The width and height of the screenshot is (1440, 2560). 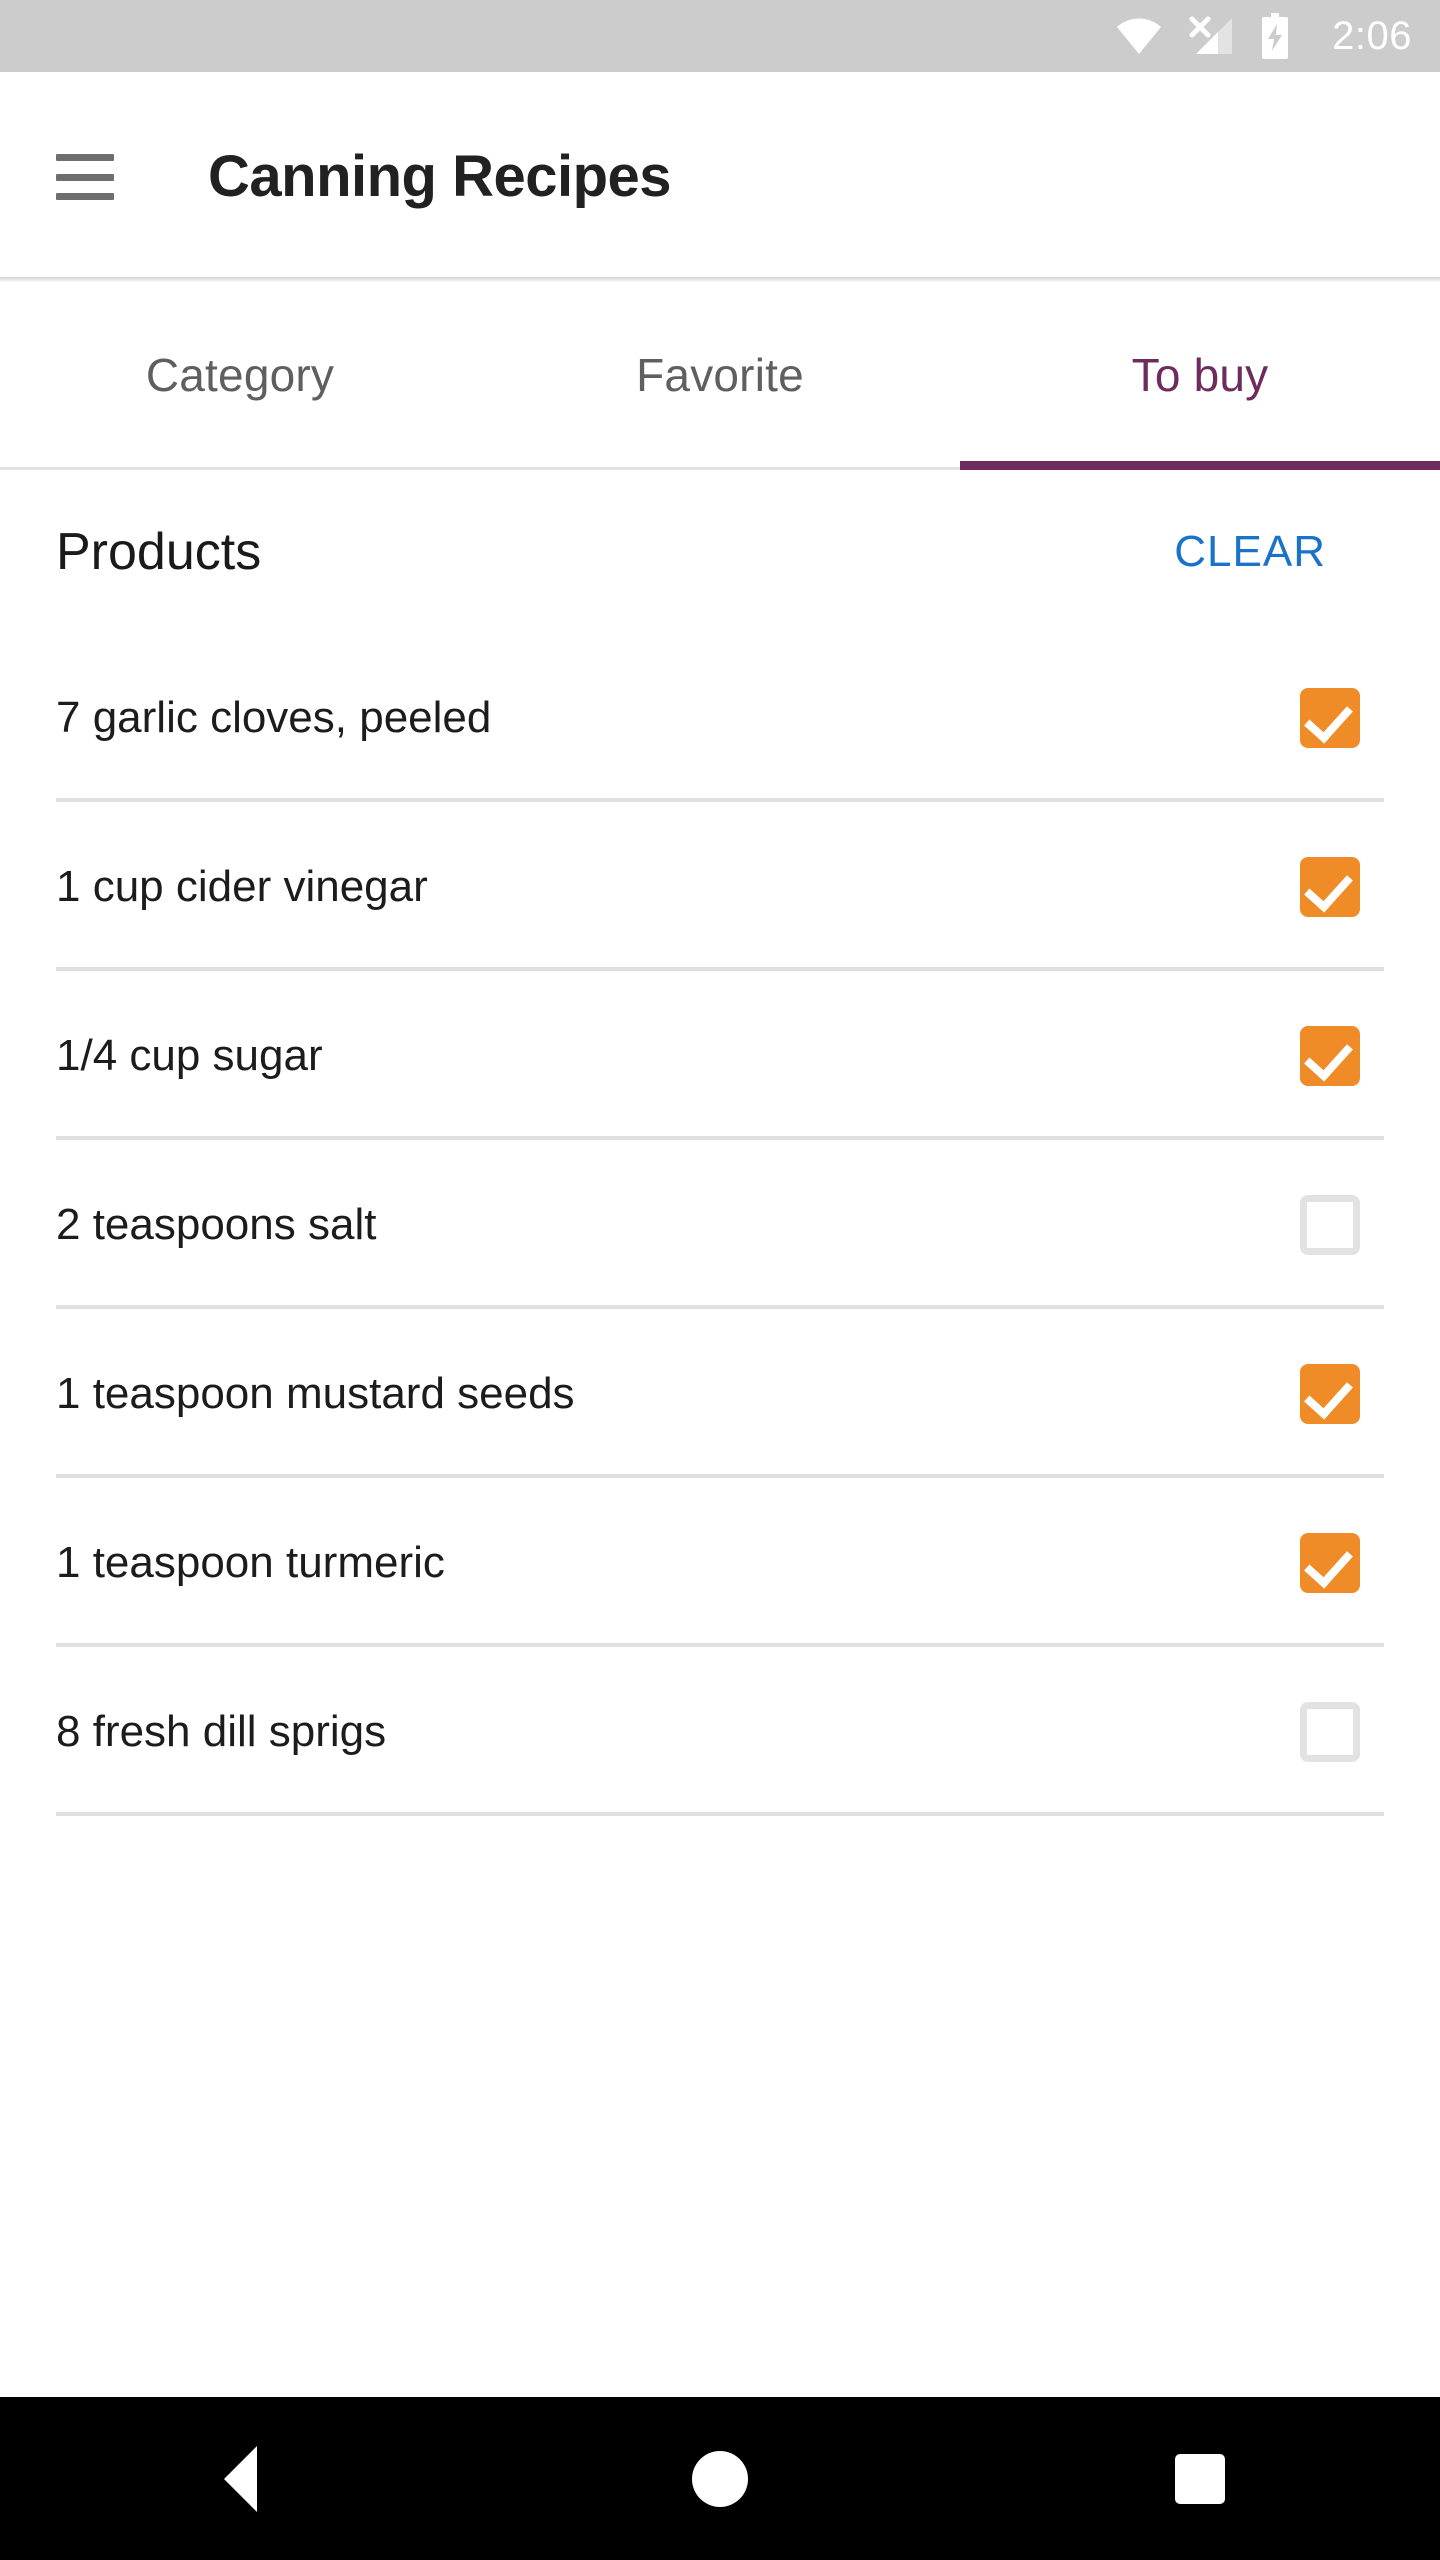 What do you see at coordinates (242, 886) in the screenshot?
I see `product-label: 1 cup cider vinegar` at bounding box center [242, 886].